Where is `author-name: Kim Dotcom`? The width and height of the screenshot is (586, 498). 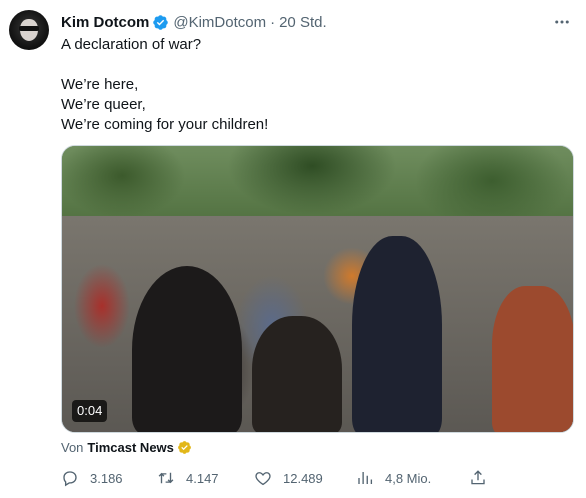 author-name: Kim Dotcom is located at coordinates (105, 22).